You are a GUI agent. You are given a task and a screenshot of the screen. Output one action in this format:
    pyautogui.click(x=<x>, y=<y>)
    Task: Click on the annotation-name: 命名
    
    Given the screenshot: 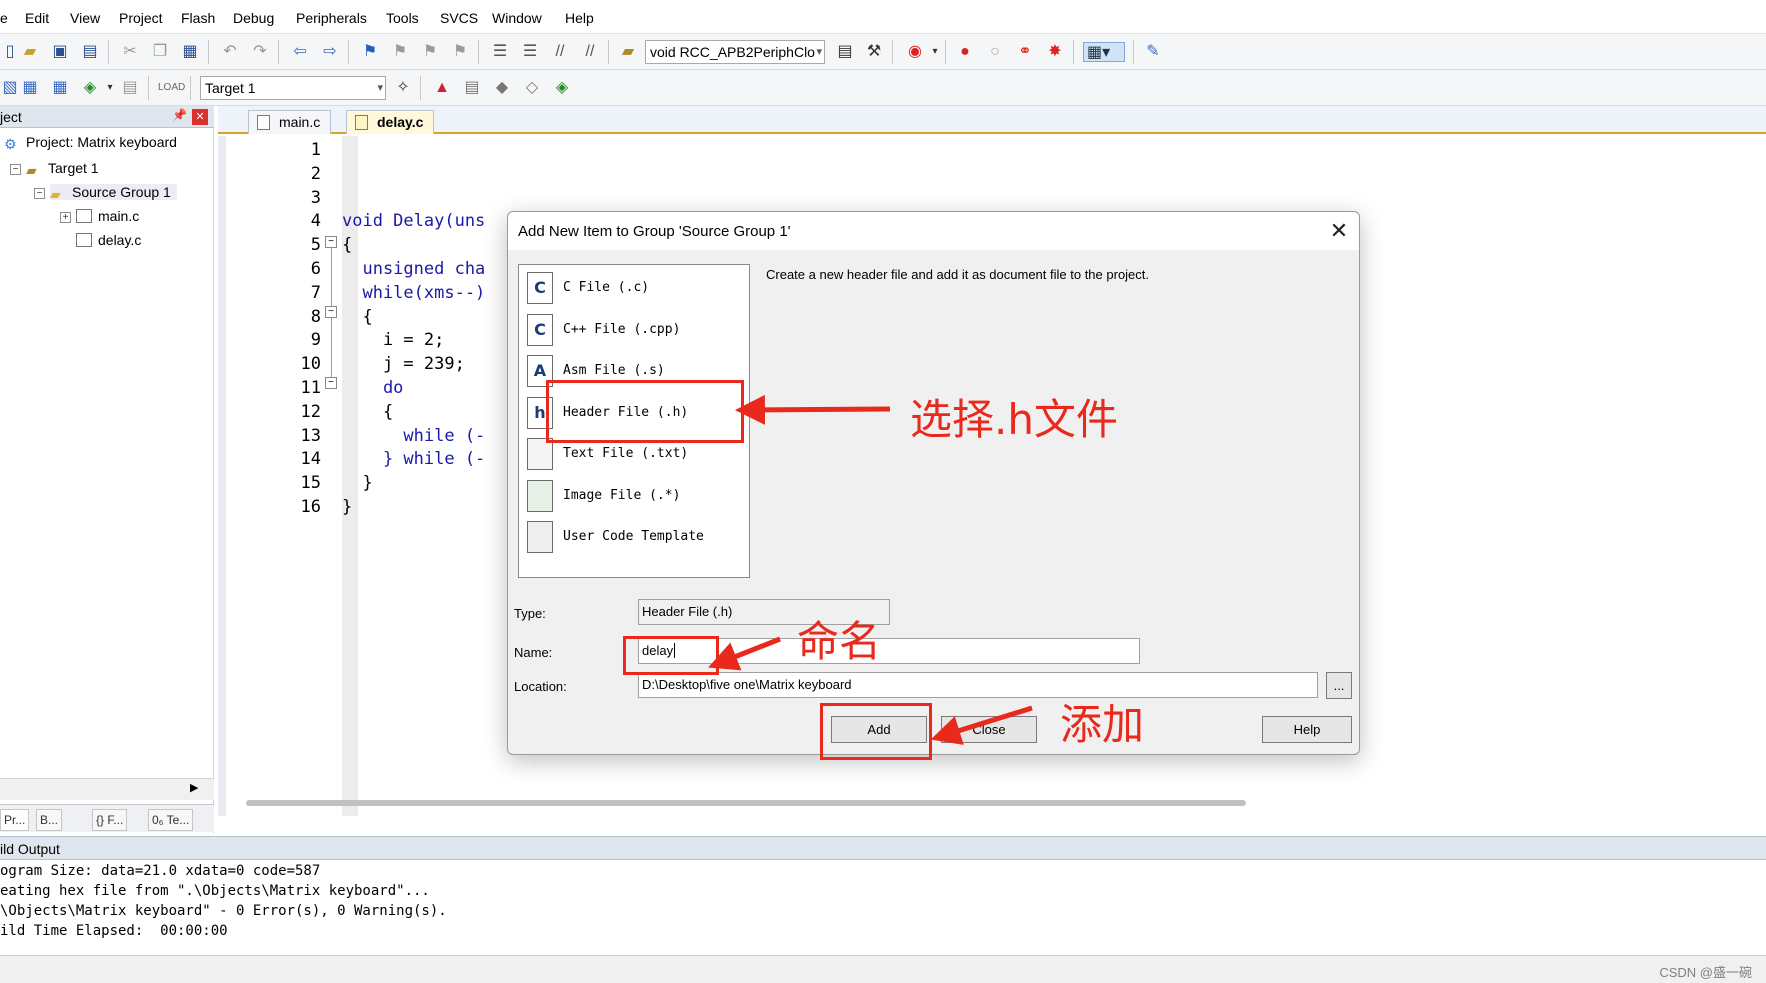 What is the action you would take?
    pyautogui.click(x=839, y=641)
    